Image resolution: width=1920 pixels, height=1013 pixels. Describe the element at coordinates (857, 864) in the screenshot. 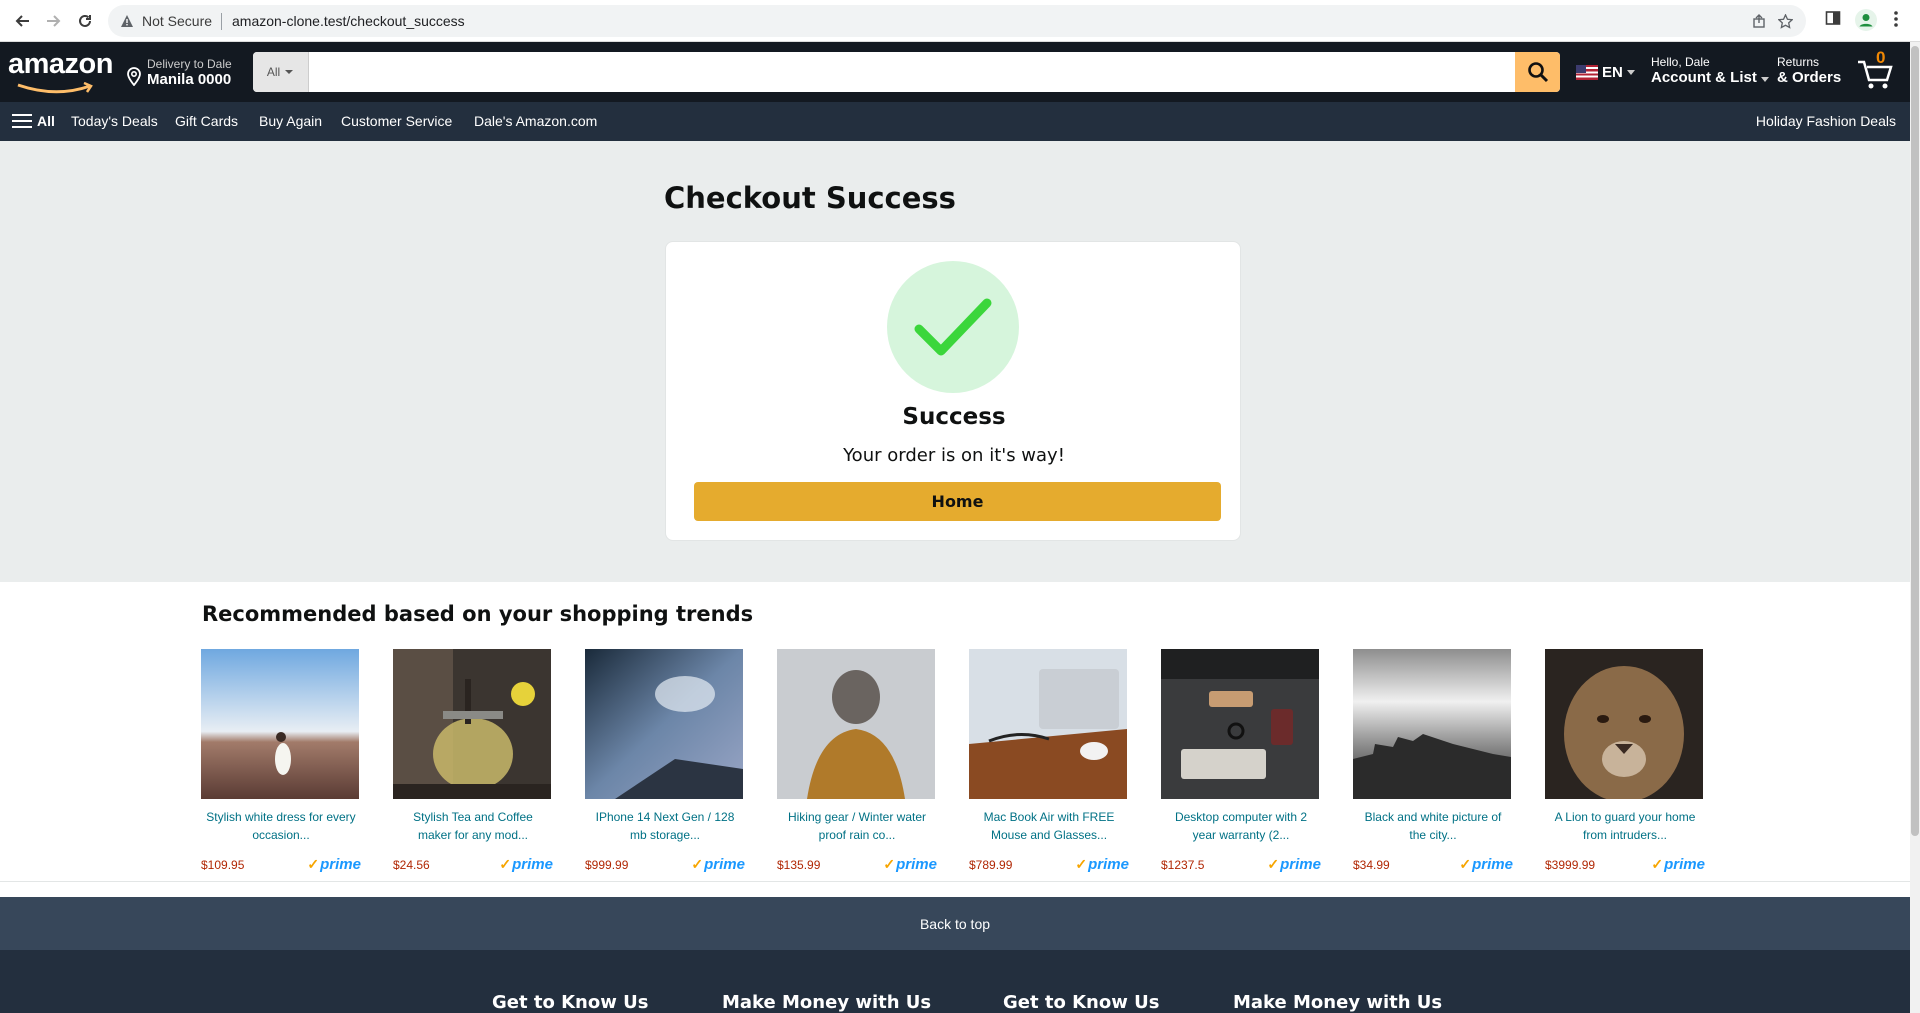

I see `product-price-row: $135.99 ✓ prime` at that location.